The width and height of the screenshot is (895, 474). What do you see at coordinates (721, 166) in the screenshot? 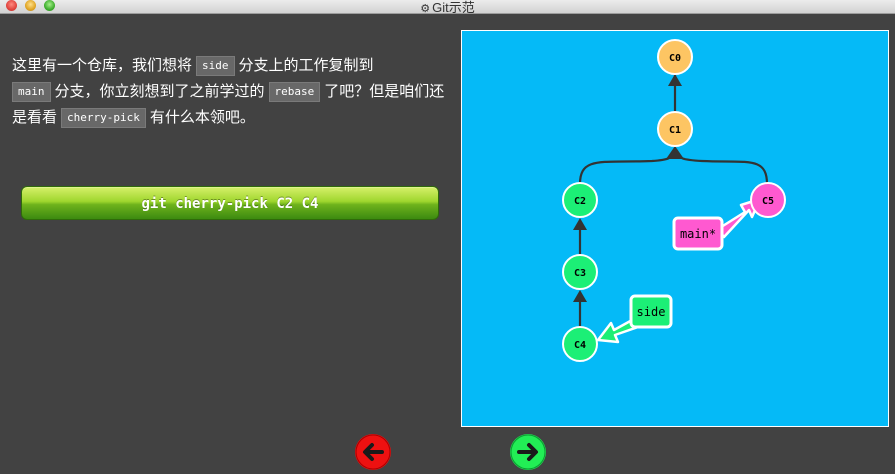
I see `edge-c5-c1` at bounding box center [721, 166].